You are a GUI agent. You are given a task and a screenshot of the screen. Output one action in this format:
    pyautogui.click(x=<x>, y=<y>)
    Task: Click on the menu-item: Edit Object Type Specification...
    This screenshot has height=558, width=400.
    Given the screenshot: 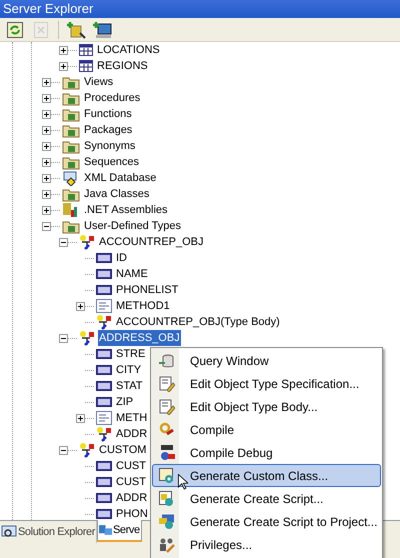 What is the action you would take?
    pyautogui.click(x=266, y=383)
    